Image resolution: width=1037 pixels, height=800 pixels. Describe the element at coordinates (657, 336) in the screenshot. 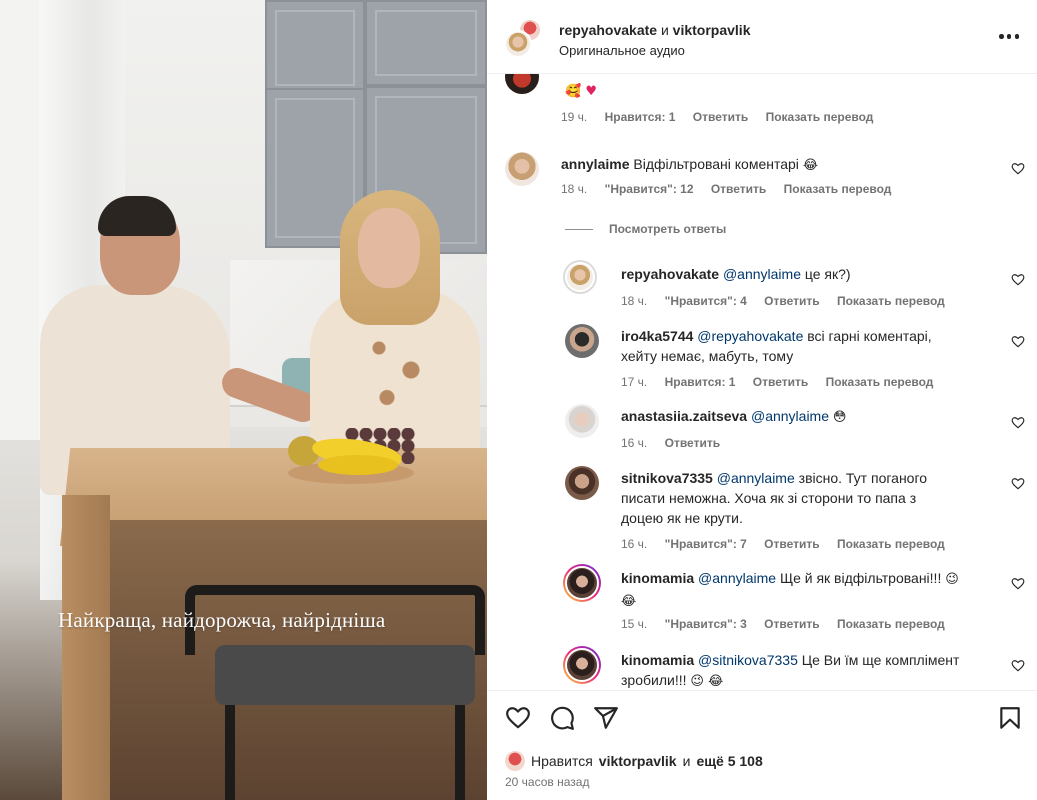

I see `comment-username: iro4ka5744` at that location.